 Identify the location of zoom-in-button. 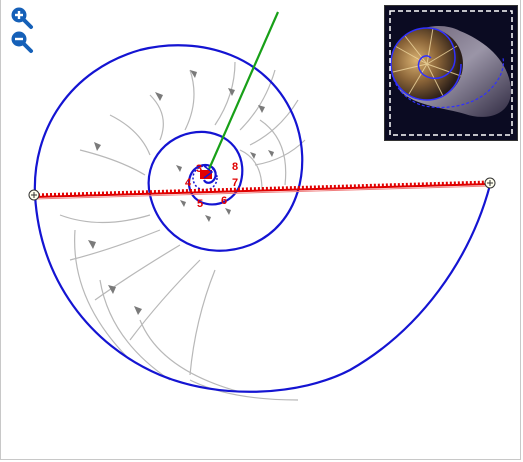
(22, 18).